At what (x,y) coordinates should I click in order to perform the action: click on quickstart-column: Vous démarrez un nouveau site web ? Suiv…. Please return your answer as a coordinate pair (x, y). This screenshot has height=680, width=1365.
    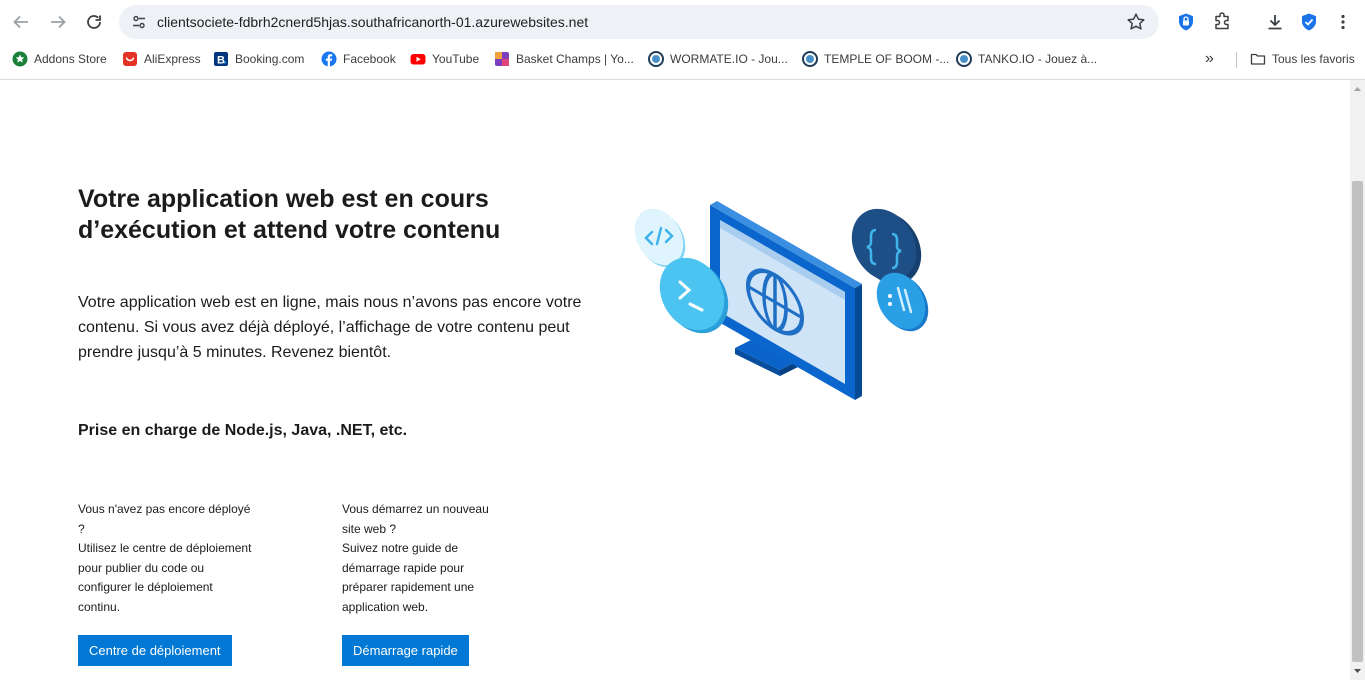
    Looking at the image, I should click on (424, 558).